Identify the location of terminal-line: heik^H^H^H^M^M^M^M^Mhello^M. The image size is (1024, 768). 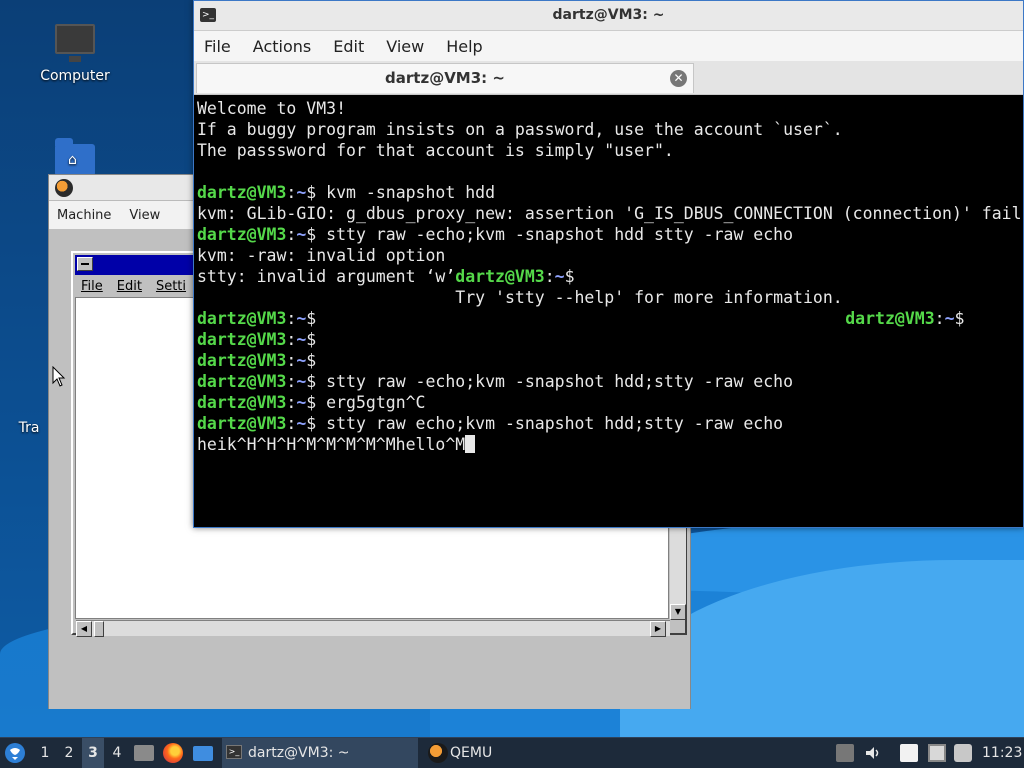
(610, 444).